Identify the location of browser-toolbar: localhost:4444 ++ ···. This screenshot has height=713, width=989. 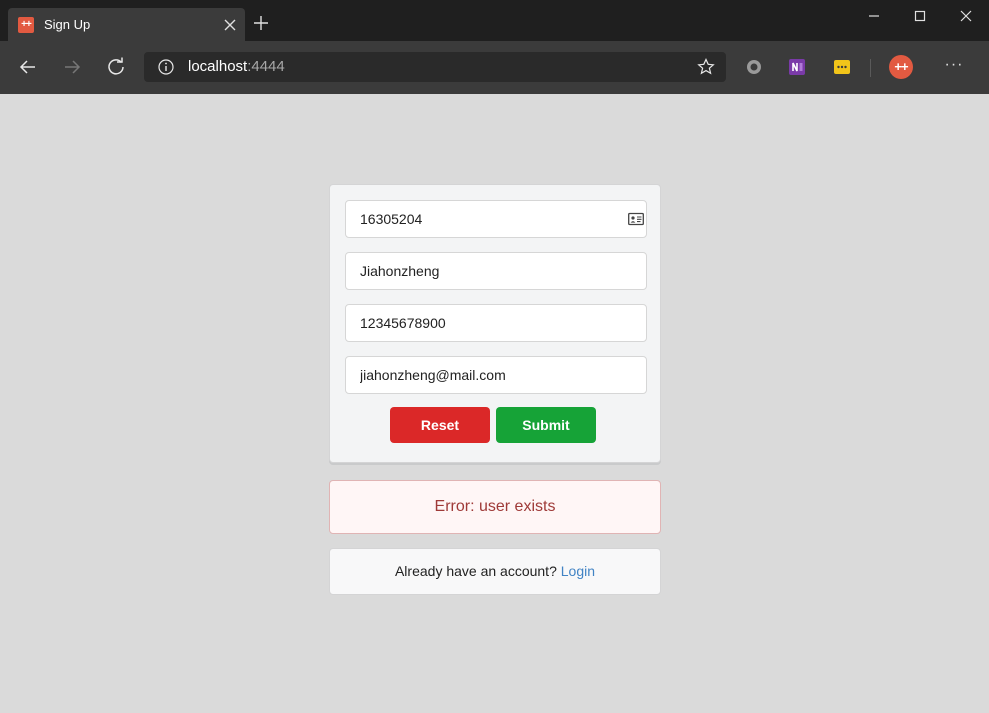
(494, 67).